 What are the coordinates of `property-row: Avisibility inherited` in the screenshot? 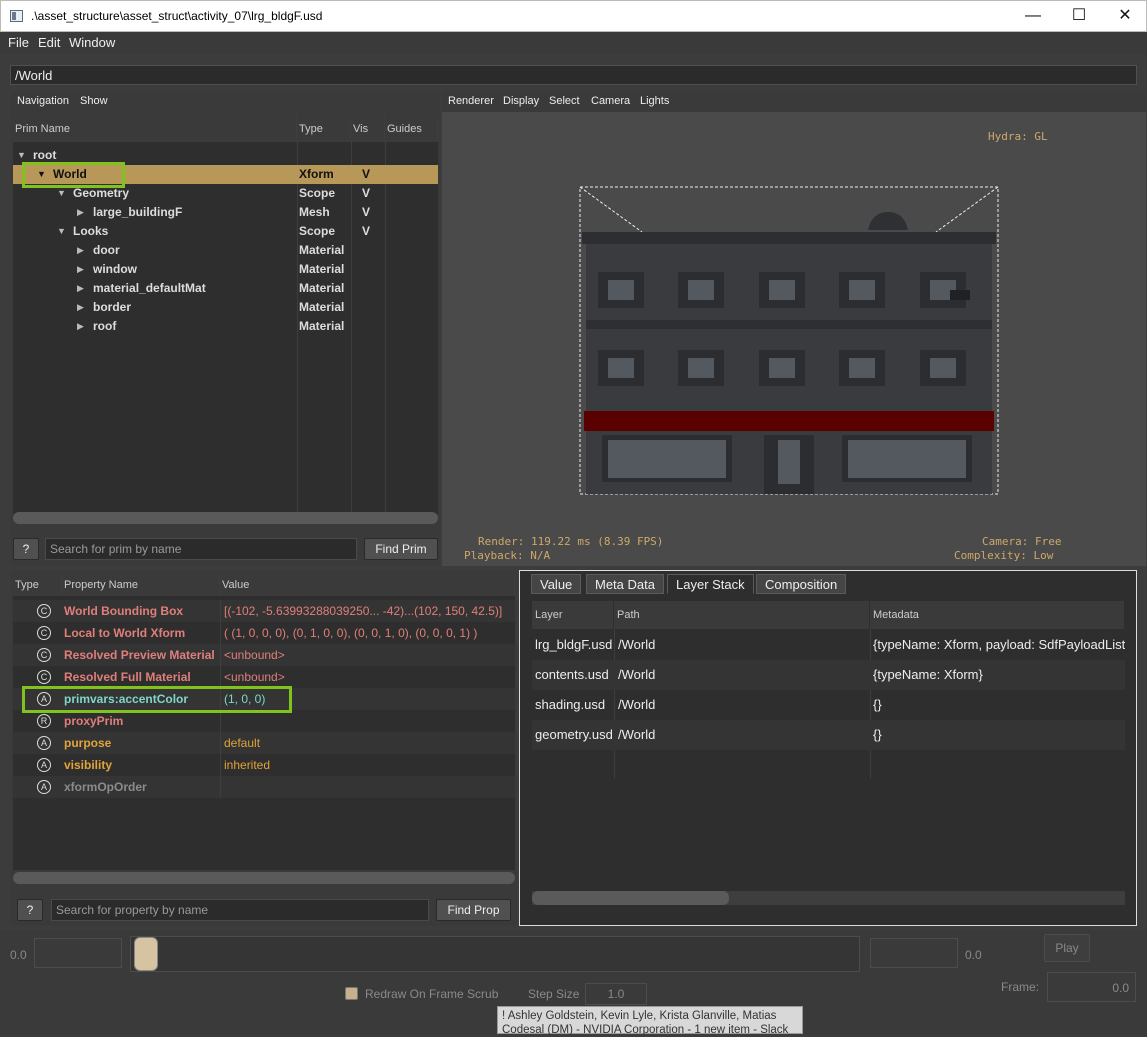 It's located at (264, 765).